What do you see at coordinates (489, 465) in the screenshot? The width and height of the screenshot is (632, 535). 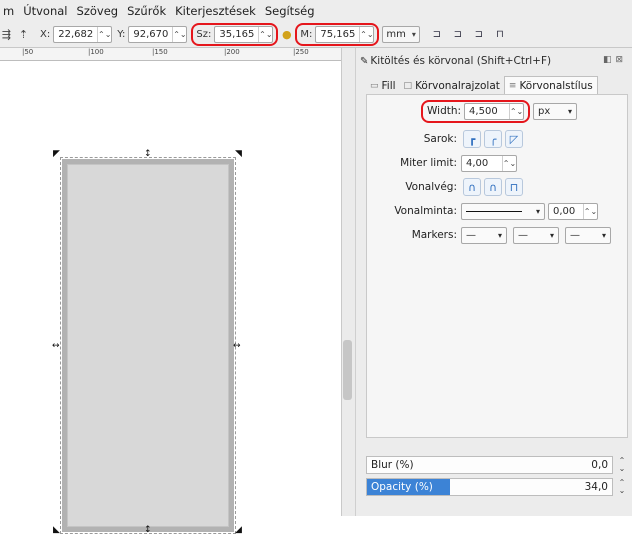 I see `blur-track: Blur (%) 0,0` at bounding box center [489, 465].